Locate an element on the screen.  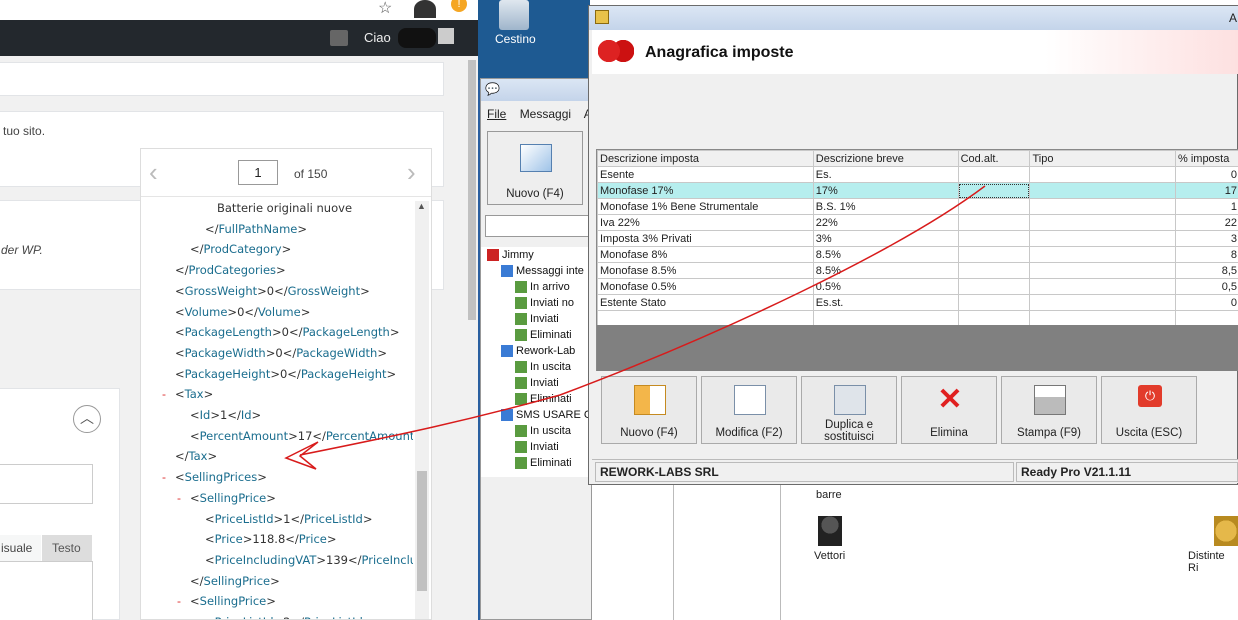
arrow-head is located at coordinates (301, 455).